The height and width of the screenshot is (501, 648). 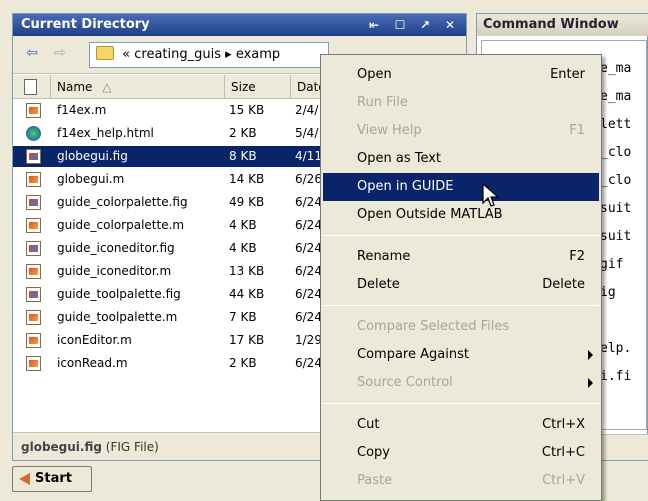 What do you see at coordinates (114, 271) in the screenshot?
I see `file-name: guide_iconeditor.m` at bounding box center [114, 271].